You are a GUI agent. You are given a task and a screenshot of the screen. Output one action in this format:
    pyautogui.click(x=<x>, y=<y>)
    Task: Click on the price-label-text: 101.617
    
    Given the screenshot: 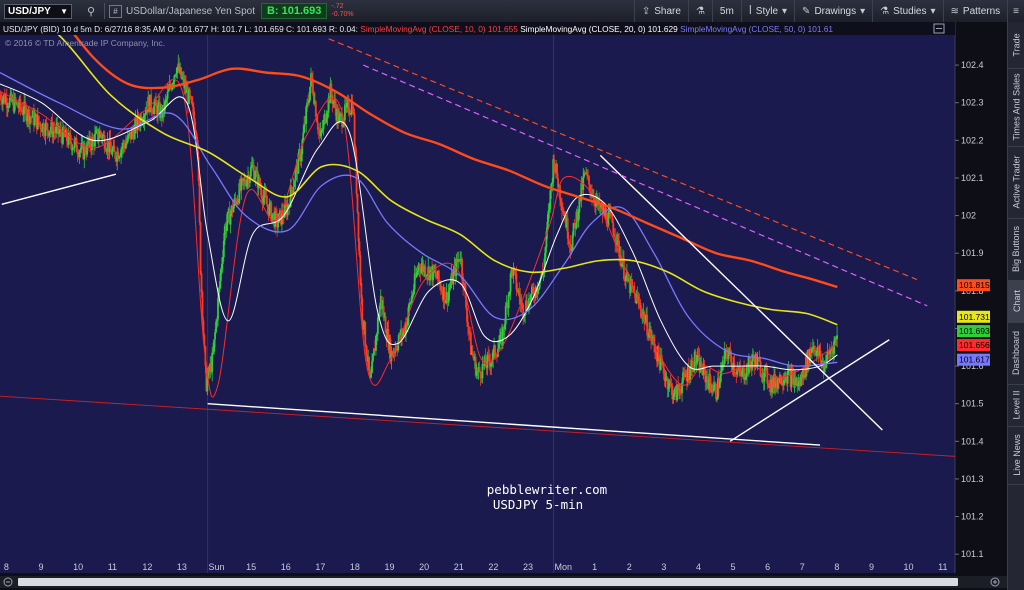 What is the action you would take?
    pyautogui.click(x=974, y=360)
    